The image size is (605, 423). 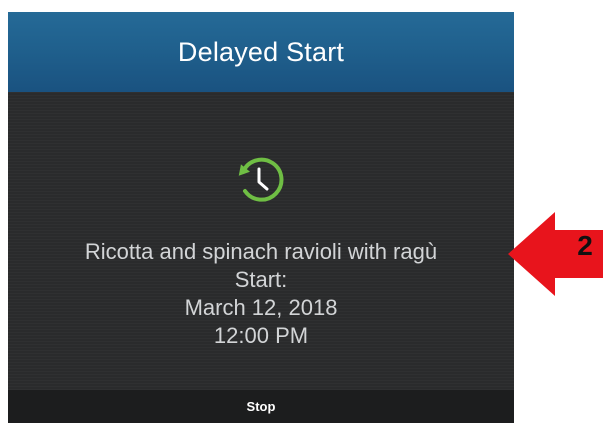 I want to click on footer-bar: Stop, so click(x=261, y=406).